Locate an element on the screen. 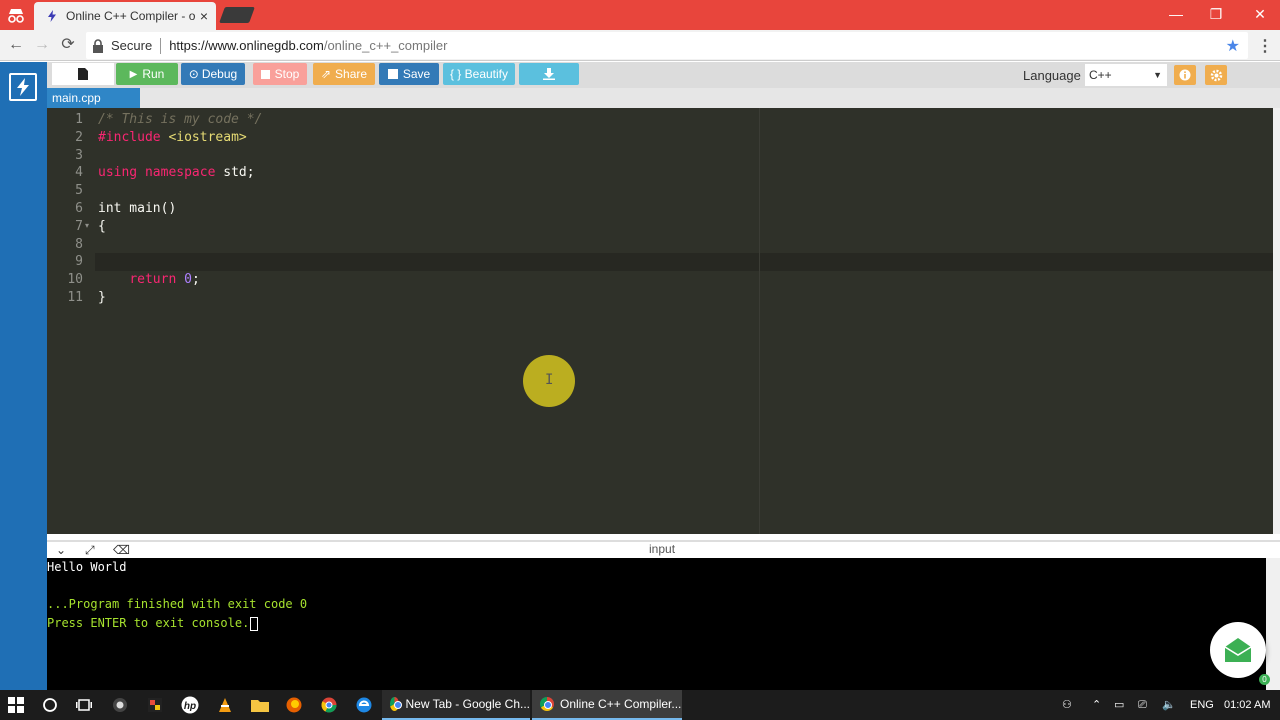 The width and height of the screenshot is (1280, 720). file-icon is located at coordinates (83, 74).